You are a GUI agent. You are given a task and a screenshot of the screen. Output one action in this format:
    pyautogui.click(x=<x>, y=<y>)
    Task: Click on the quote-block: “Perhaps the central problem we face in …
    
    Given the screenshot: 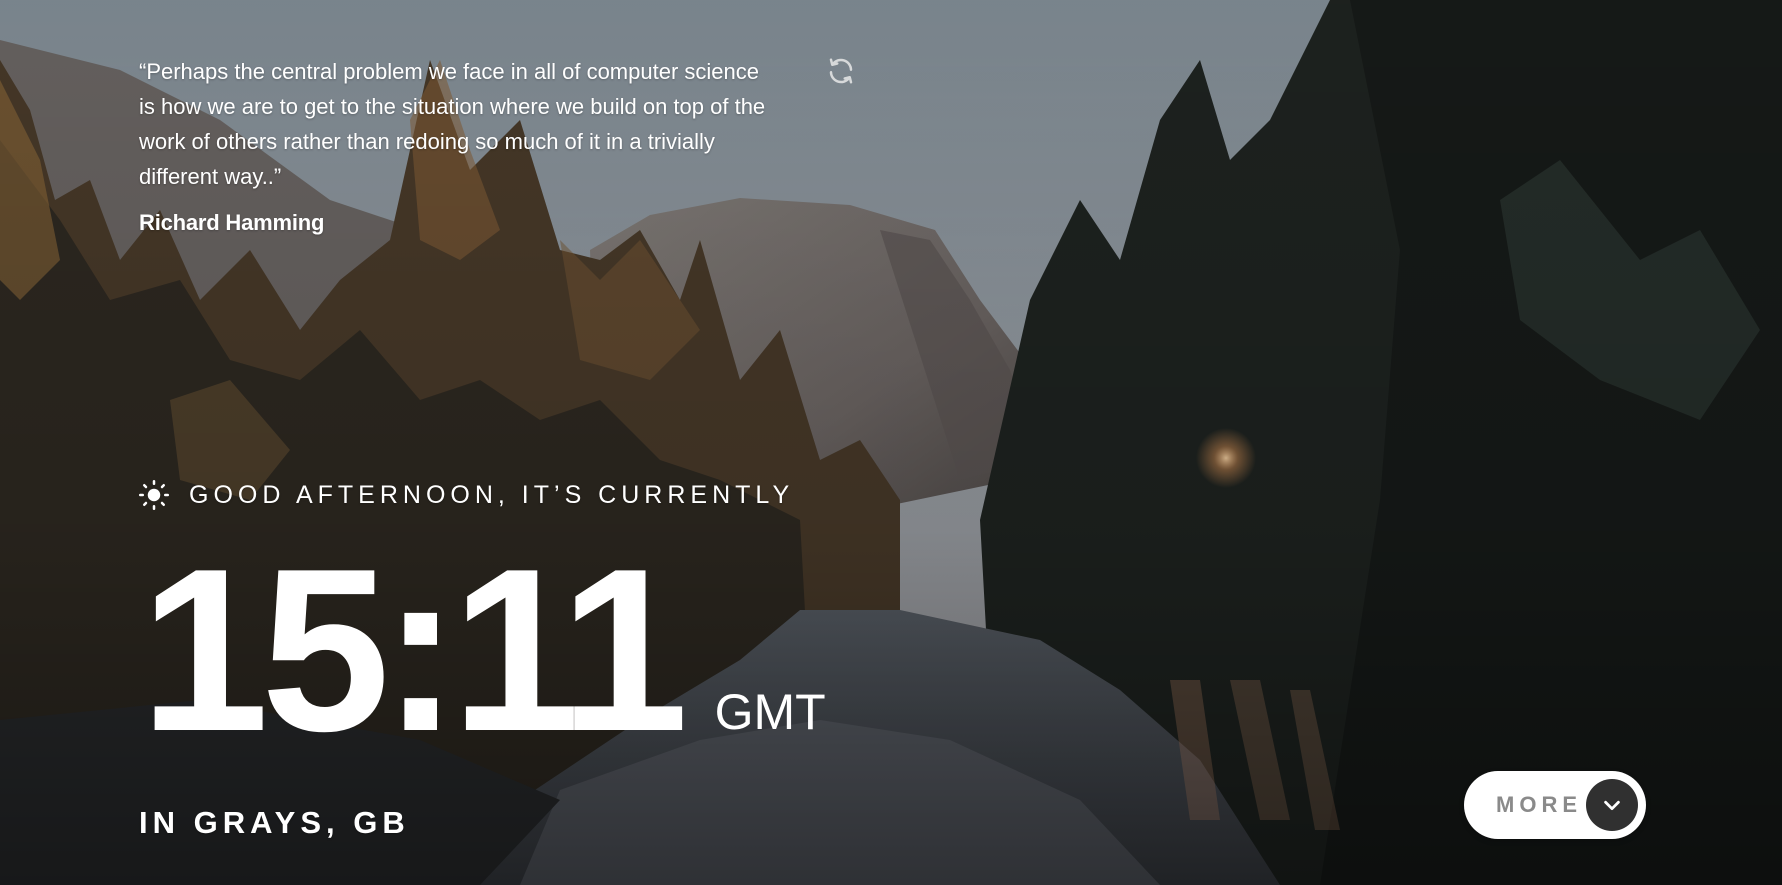 What is the action you would take?
    pyautogui.click(x=469, y=145)
    